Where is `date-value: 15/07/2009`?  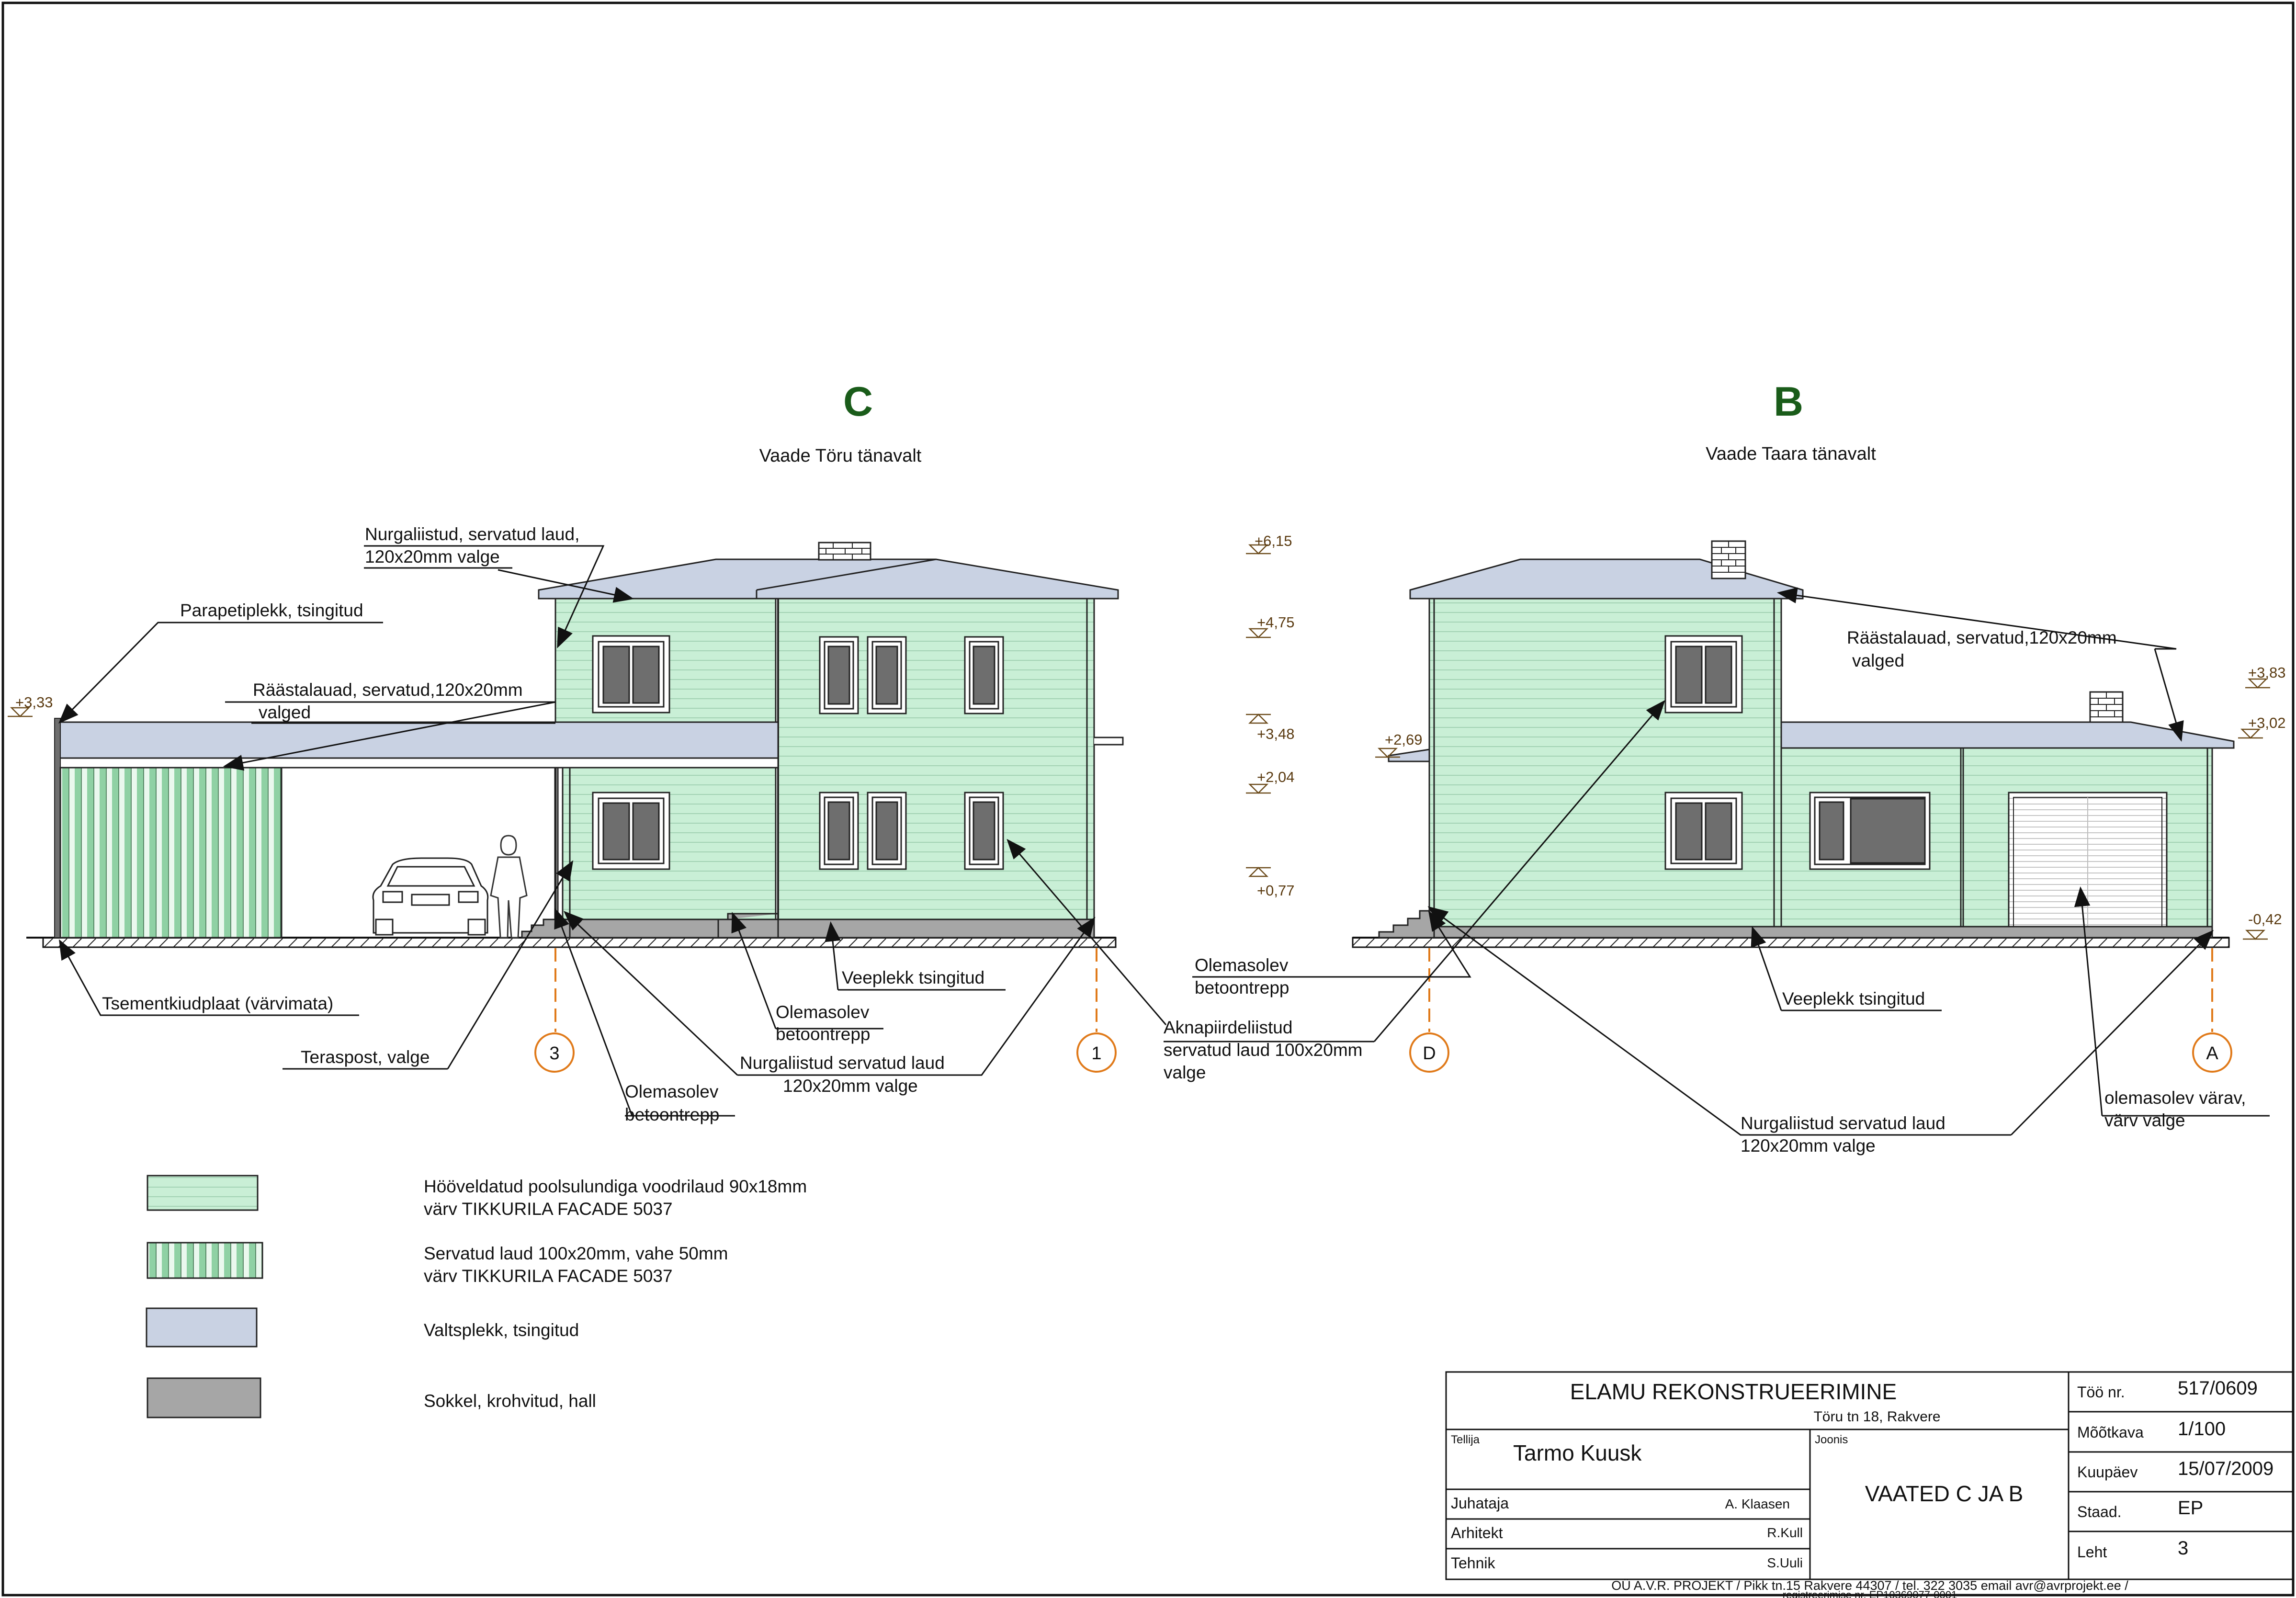
date-value: 15/07/2009 is located at coordinates (2225, 1468).